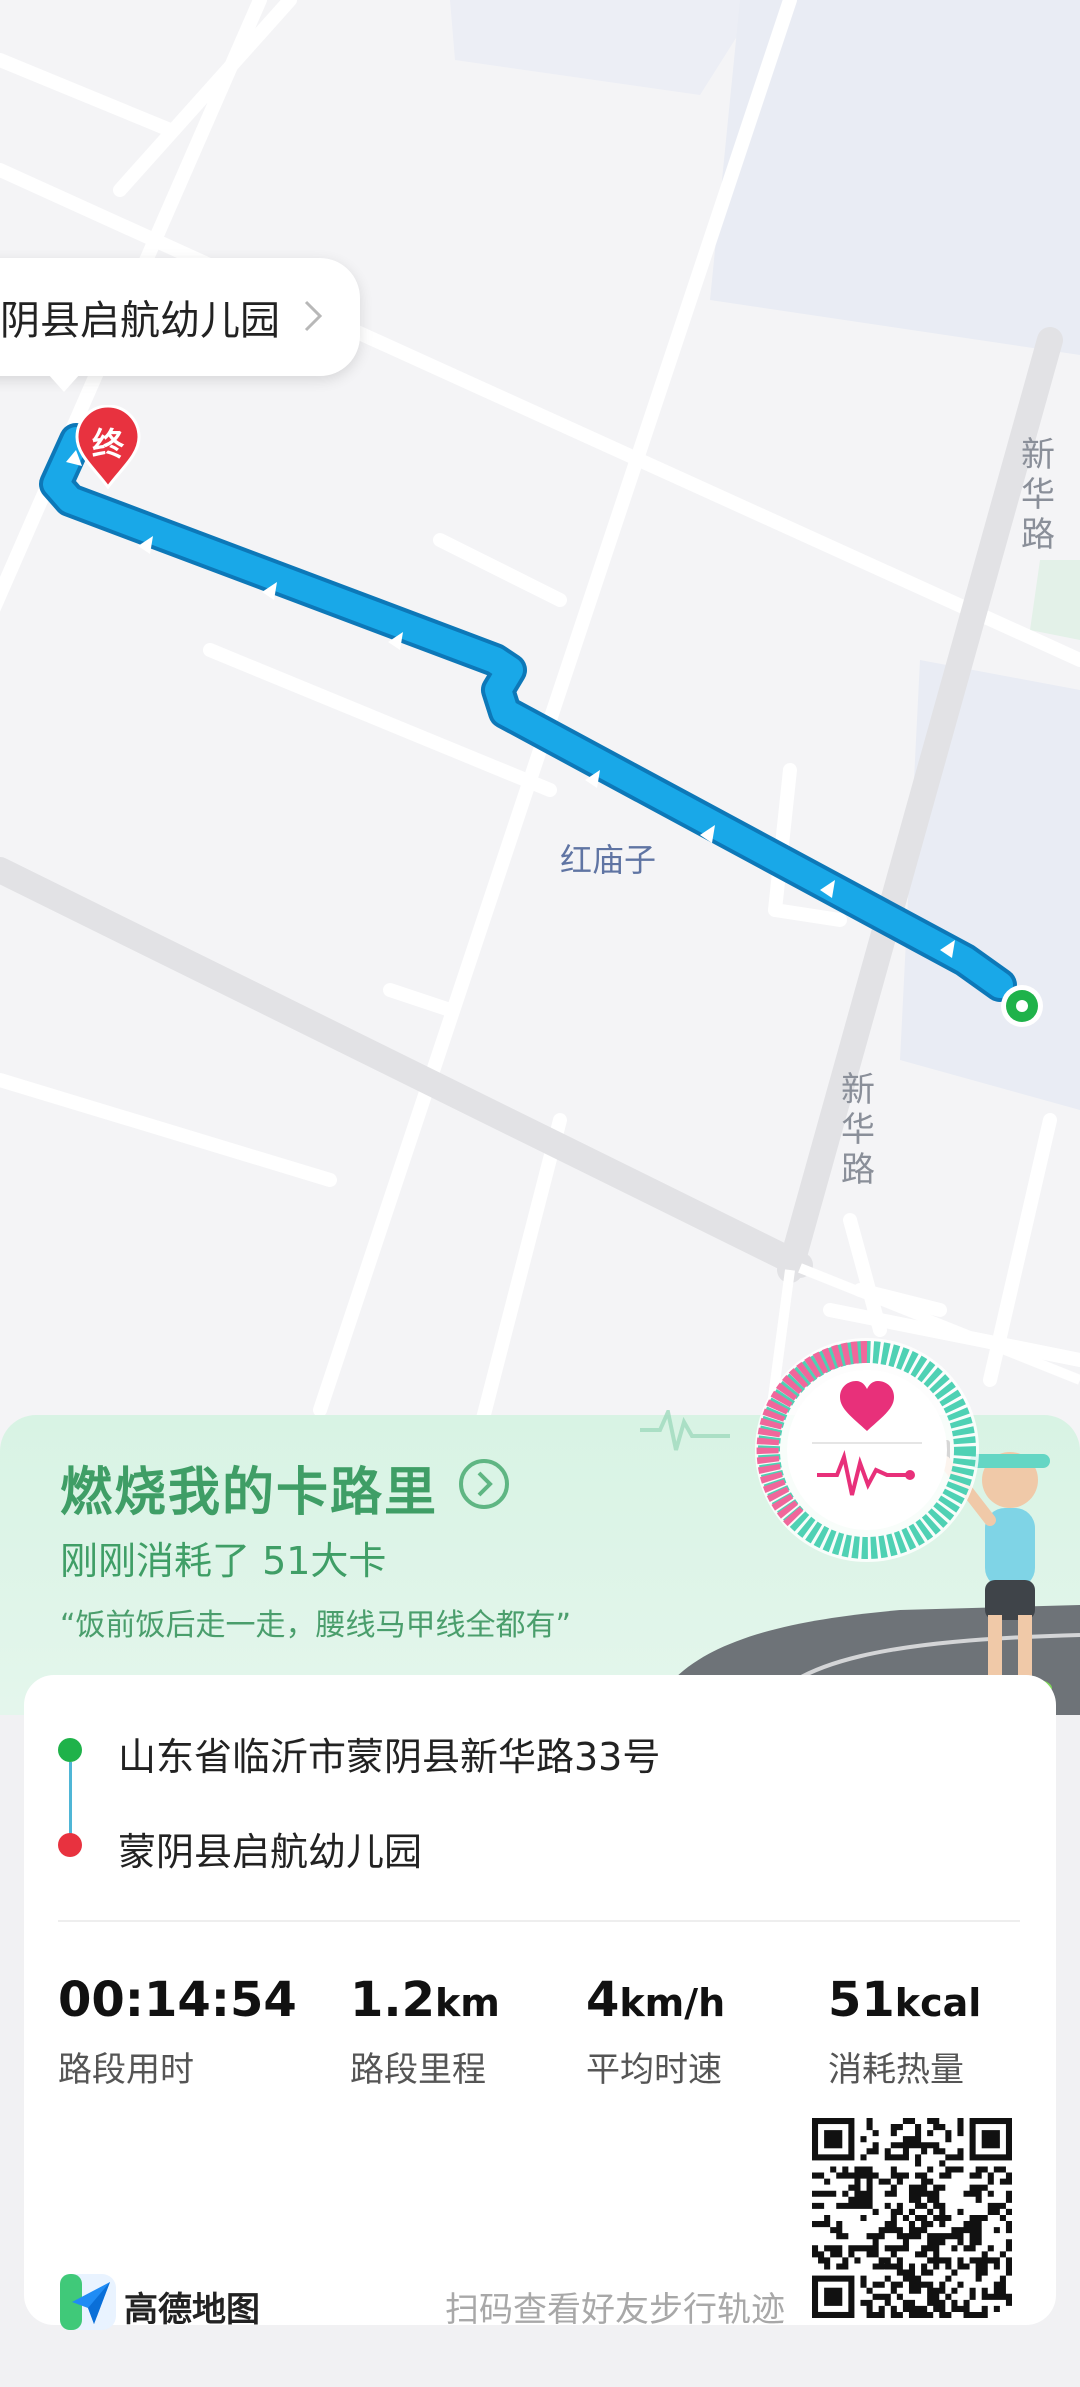  I want to click on start-address: 山东省临沂市蒙阴县新华路33号, so click(389, 1757).